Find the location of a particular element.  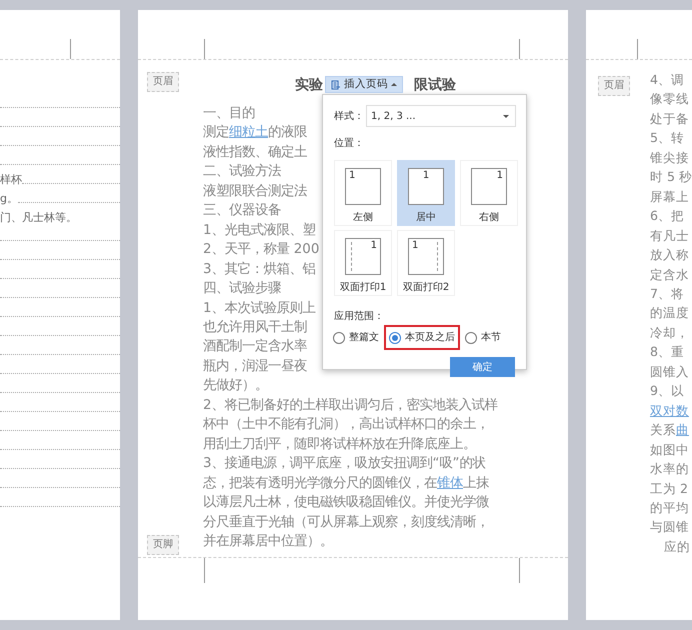

body-text: 分尺垂直于光轴（可从屏幕上观察，刻度线清晰， is located at coordinates (346, 523).